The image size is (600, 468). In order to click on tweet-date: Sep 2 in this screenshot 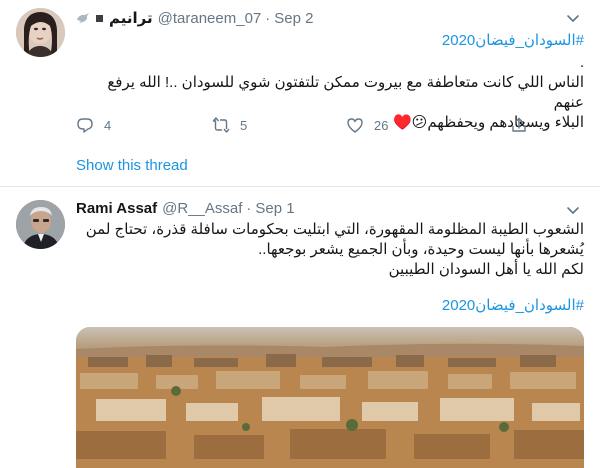, I will do `click(293, 18)`.